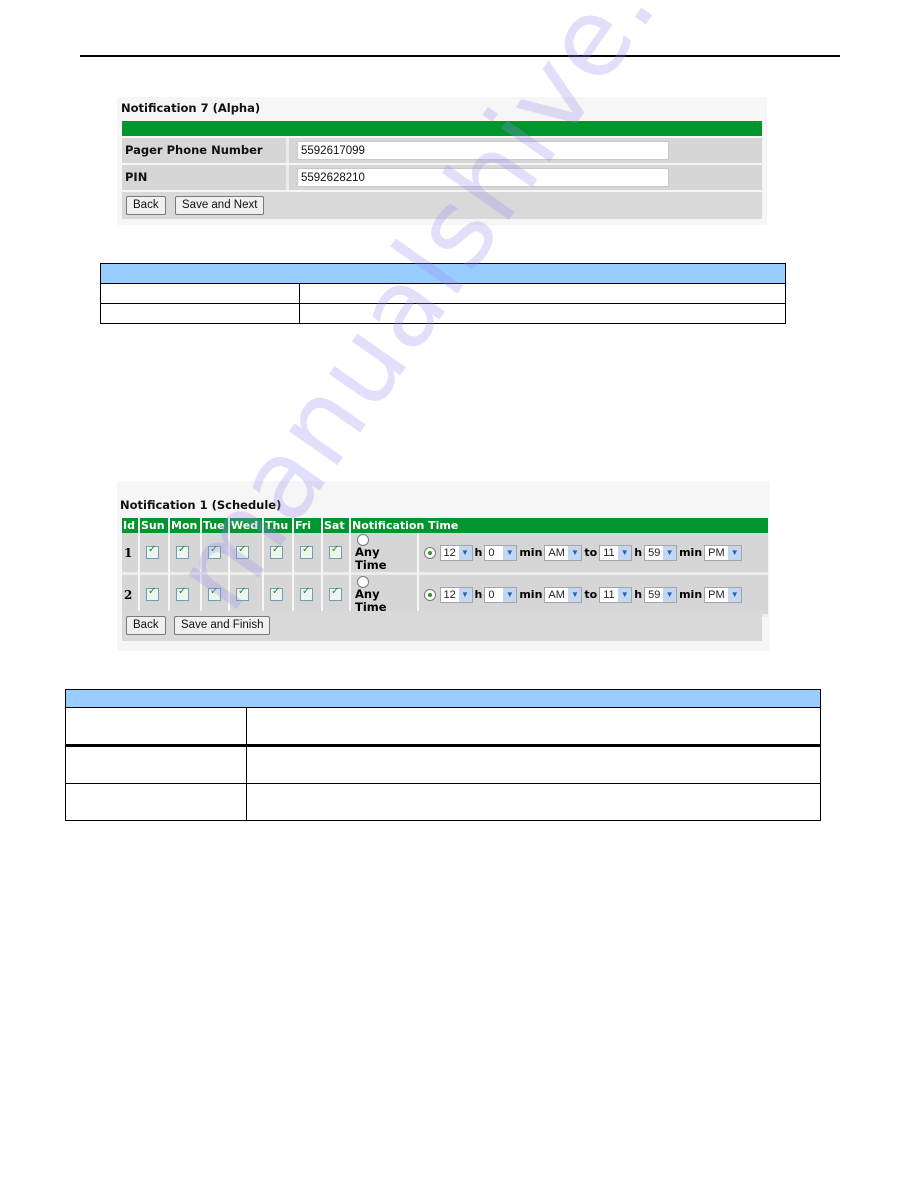  Describe the element at coordinates (593, 554) in the screenshot. I see `time-range-cell: 12 ▼ h 0 ▼ min AM ▼ to 11 ▼ h 59 ▼ min PM ▼` at that location.